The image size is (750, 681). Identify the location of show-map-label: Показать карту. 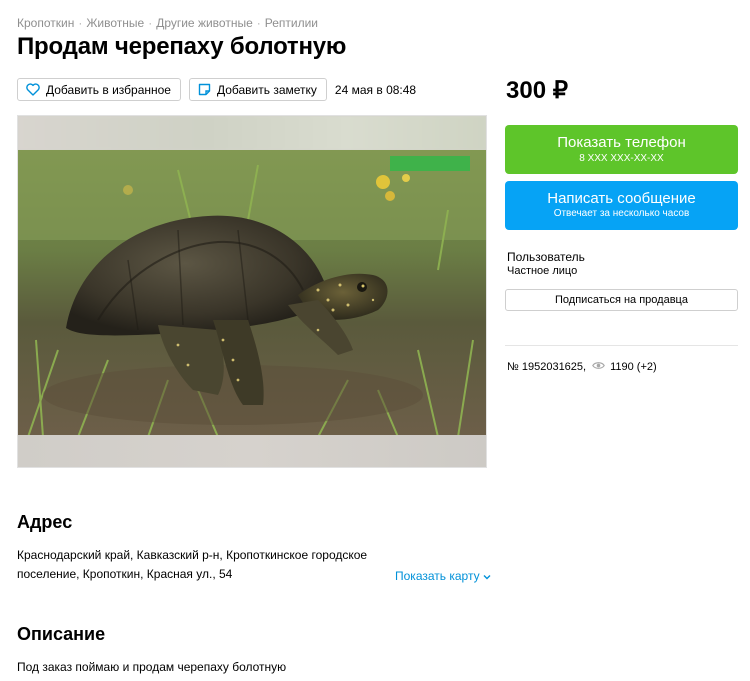
(437, 576).